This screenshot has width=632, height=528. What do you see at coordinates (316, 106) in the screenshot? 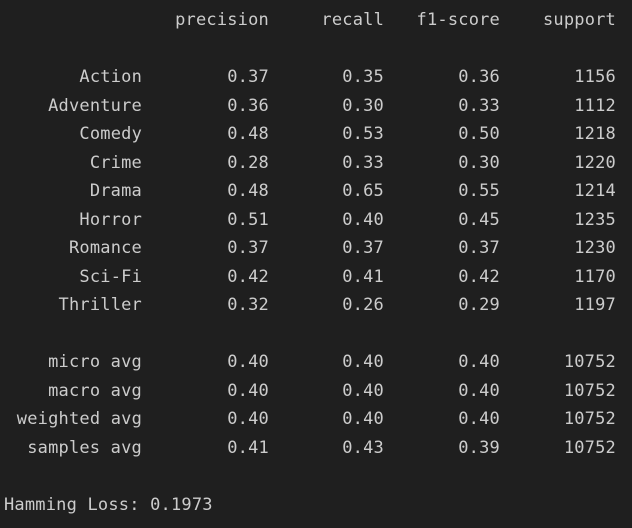
I see `report-row: Adventure 0.36 0.30 0.33 1112` at bounding box center [316, 106].